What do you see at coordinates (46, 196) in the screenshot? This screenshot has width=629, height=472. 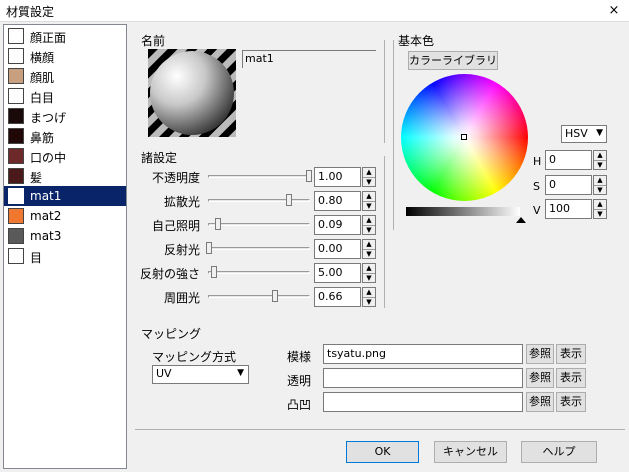 I see `material-label: mat1` at bounding box center [46, 196].